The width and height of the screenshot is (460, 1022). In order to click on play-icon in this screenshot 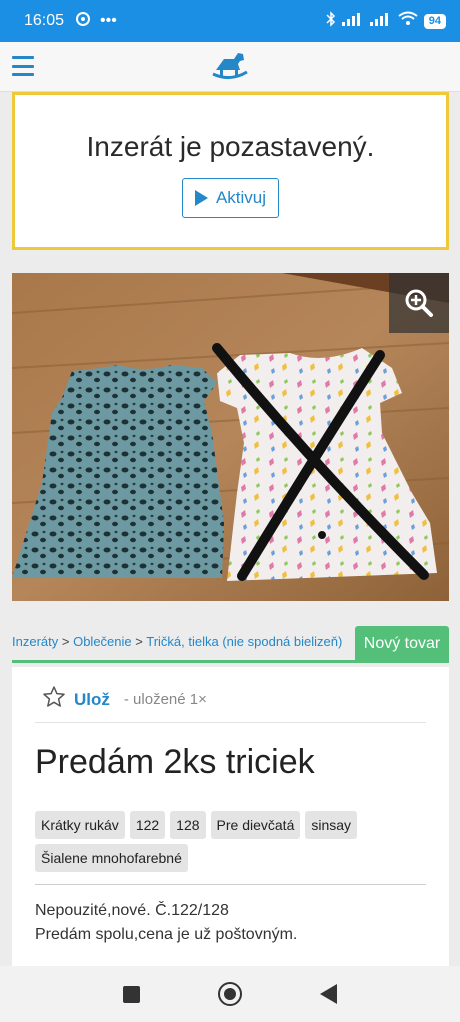, I will do `click(201, 198)`.